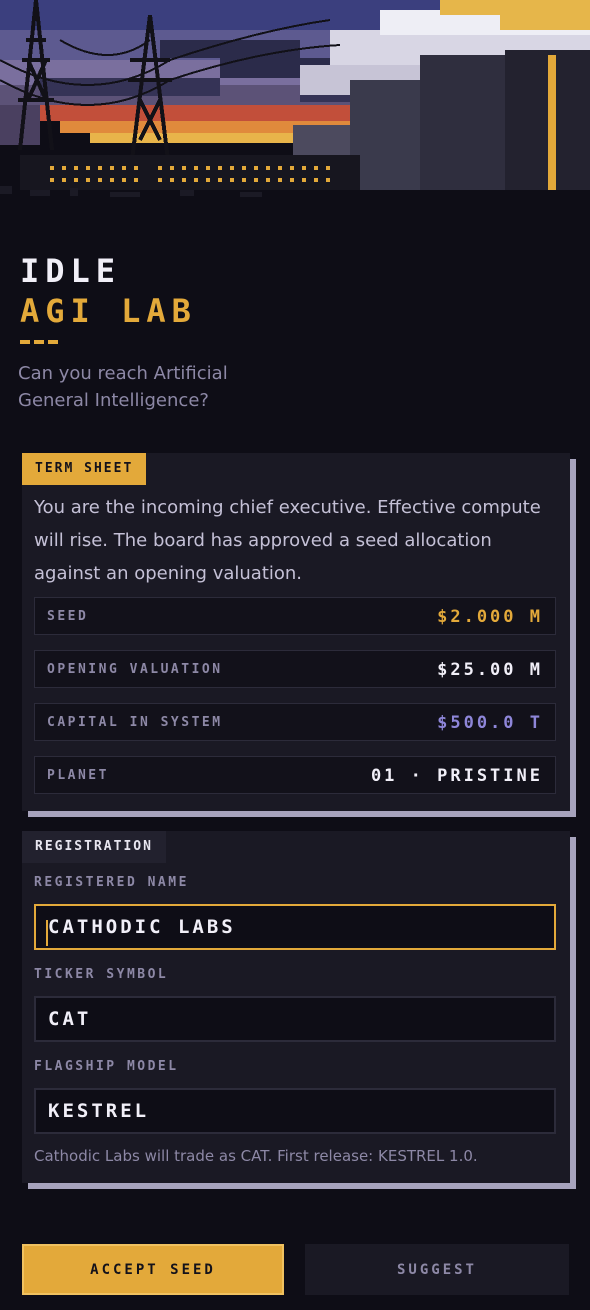  I want to click on registered-name-input, so click(295, 927).